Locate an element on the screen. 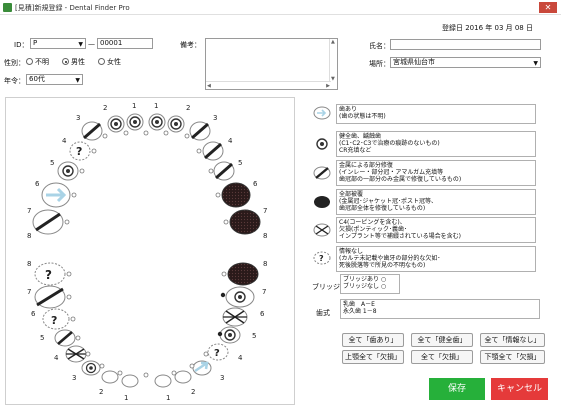 The height and width of the screenshot is (412, 561). close-button: ✕ is located at coordinates (548, 7).